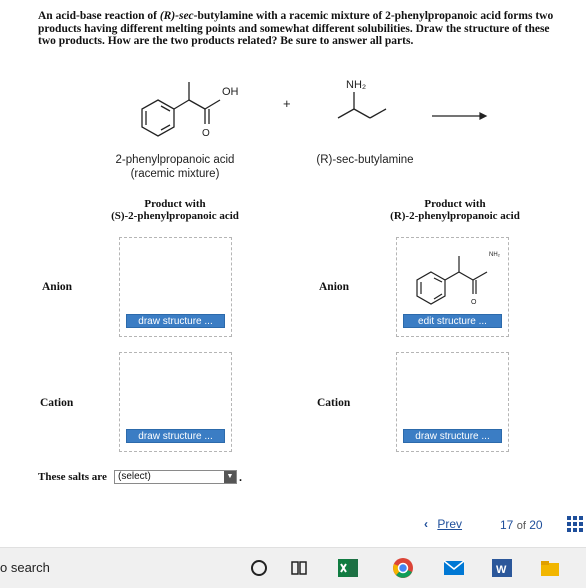 The image size is (586, 588). What do you see at coordinates (314, 109) in the screenshot?
I see `reaction-scheme: OH O + NH₂` at bounding box center [314, 109].